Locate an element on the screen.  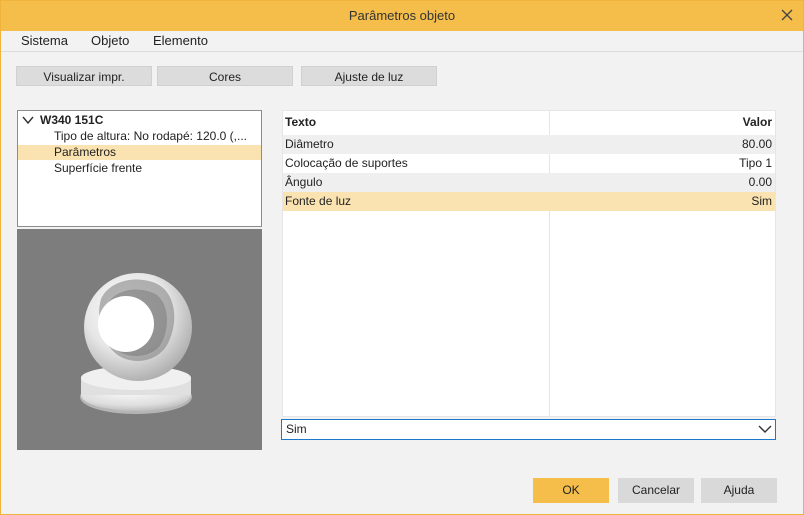
print-preview-button: Visualizar impr. is located at coordinates (84, 76).